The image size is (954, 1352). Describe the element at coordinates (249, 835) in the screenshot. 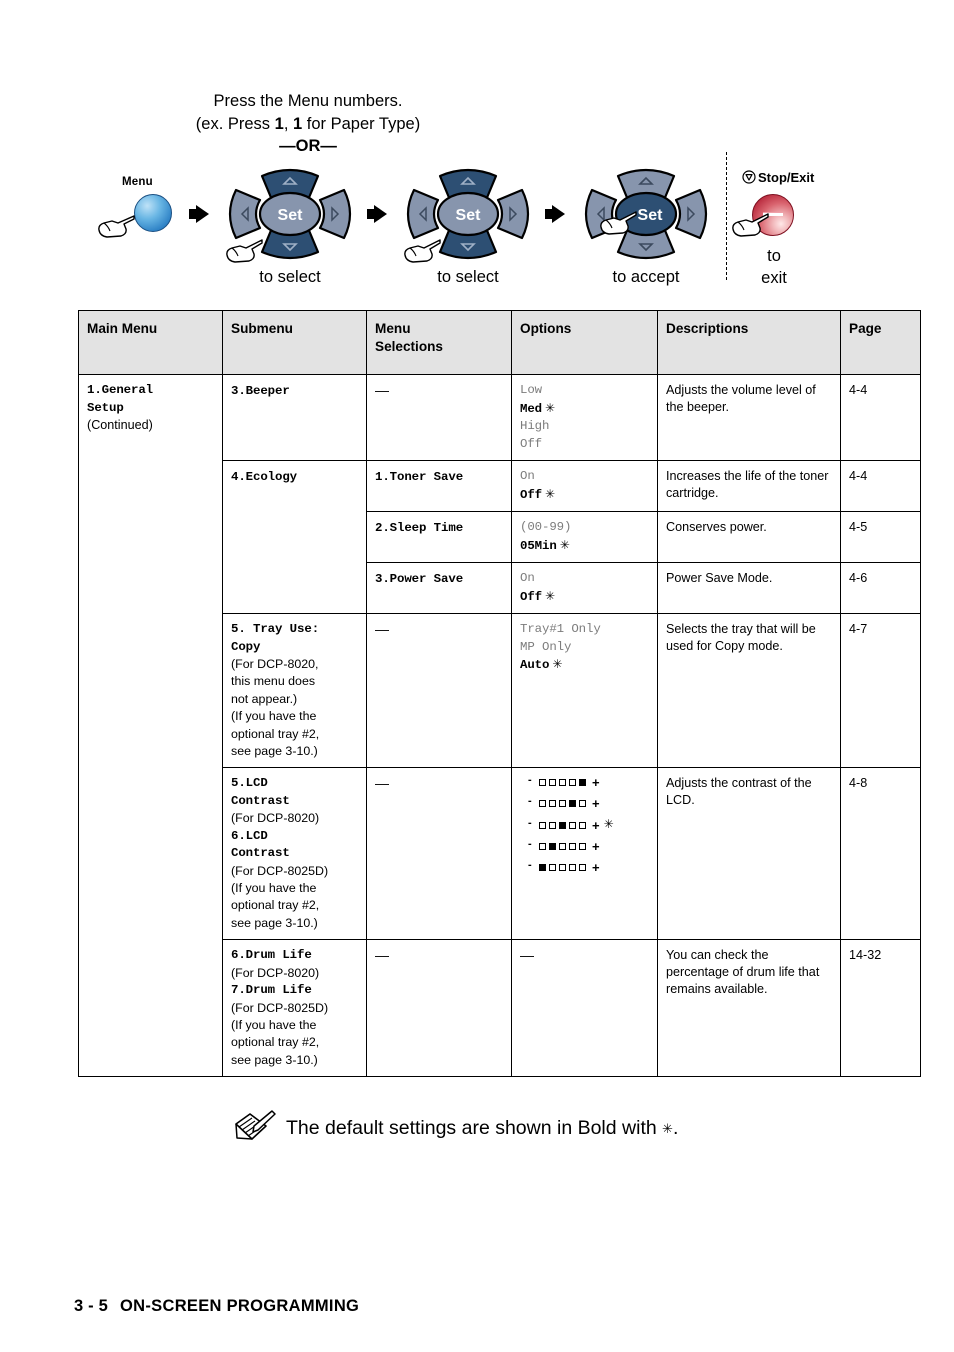

I see `submenu-label-alt: 6.LCD` at that location.